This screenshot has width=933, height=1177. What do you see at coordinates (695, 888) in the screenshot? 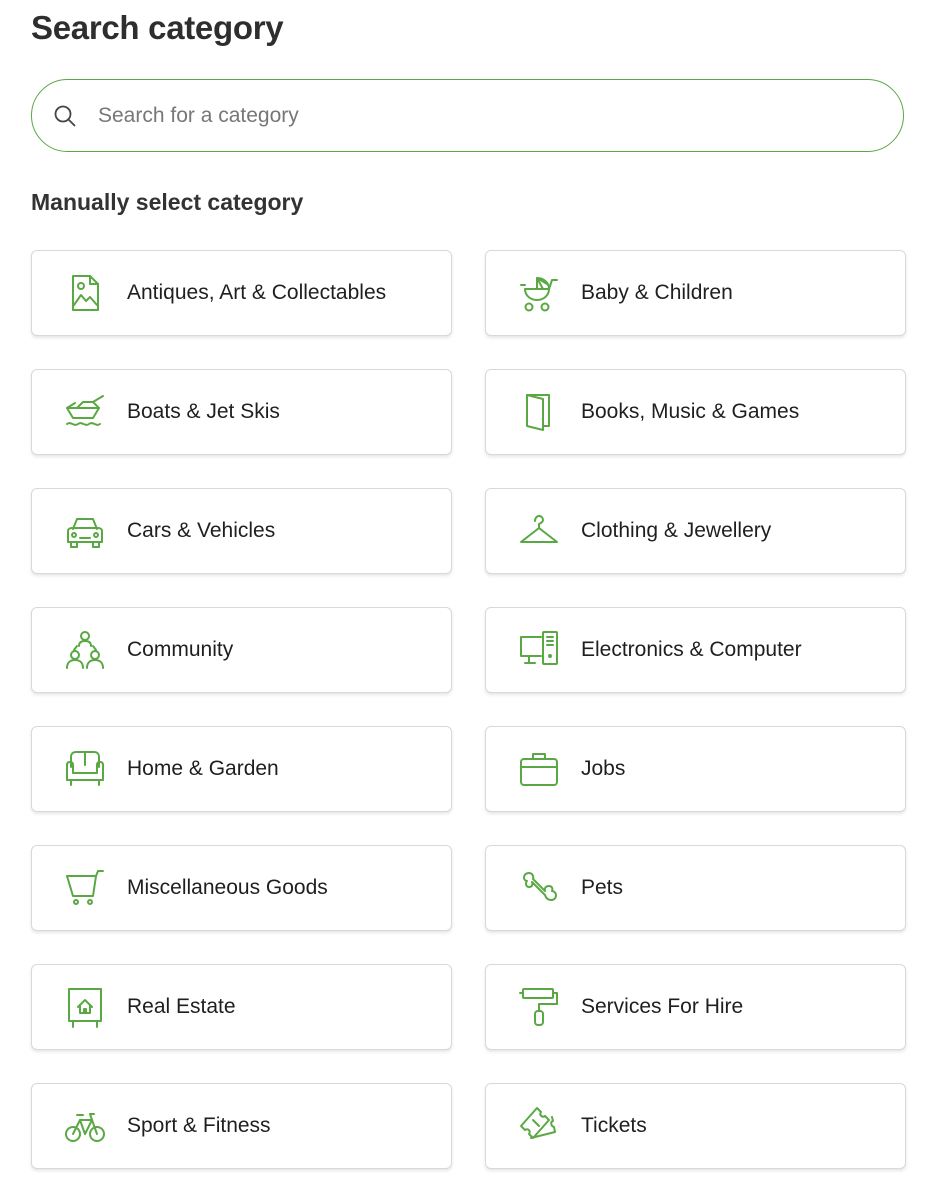
I see `category-card-pets: Pets` at bounding box center [695, 888].